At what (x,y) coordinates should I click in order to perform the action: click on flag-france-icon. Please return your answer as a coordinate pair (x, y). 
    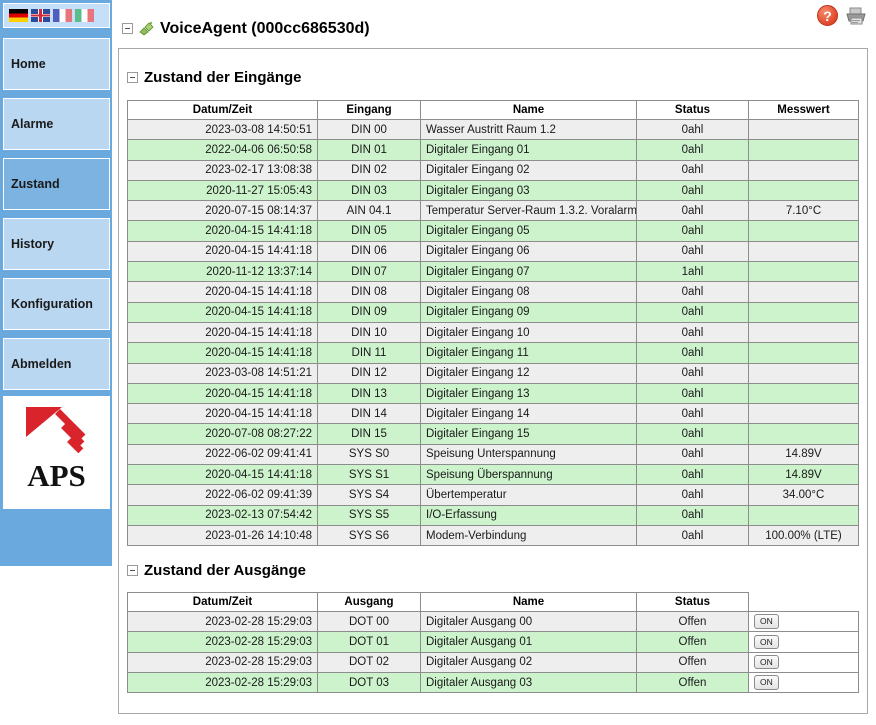
    Looking at the image, I should click on (62, 15).